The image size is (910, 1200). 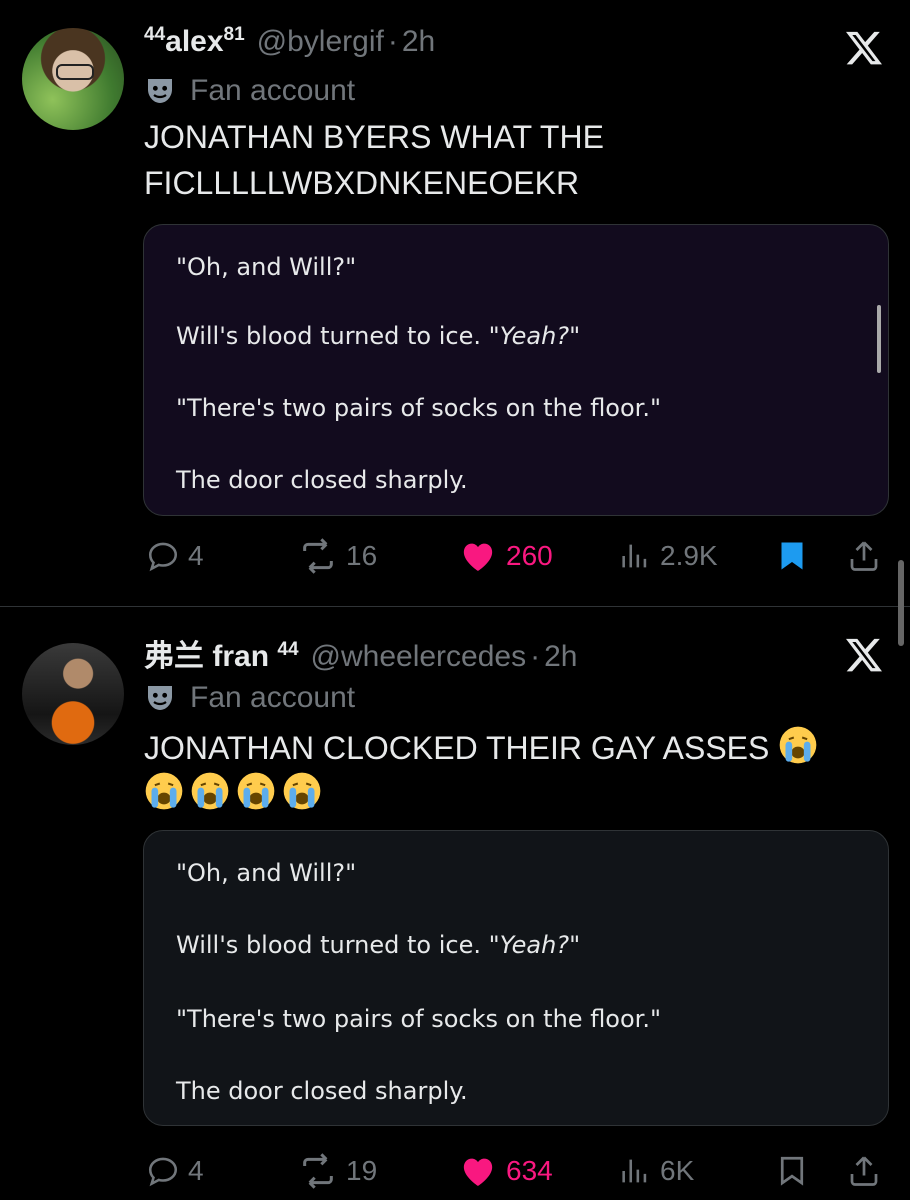 I want to click on repost-button: 16, so click(x=337, y=556).